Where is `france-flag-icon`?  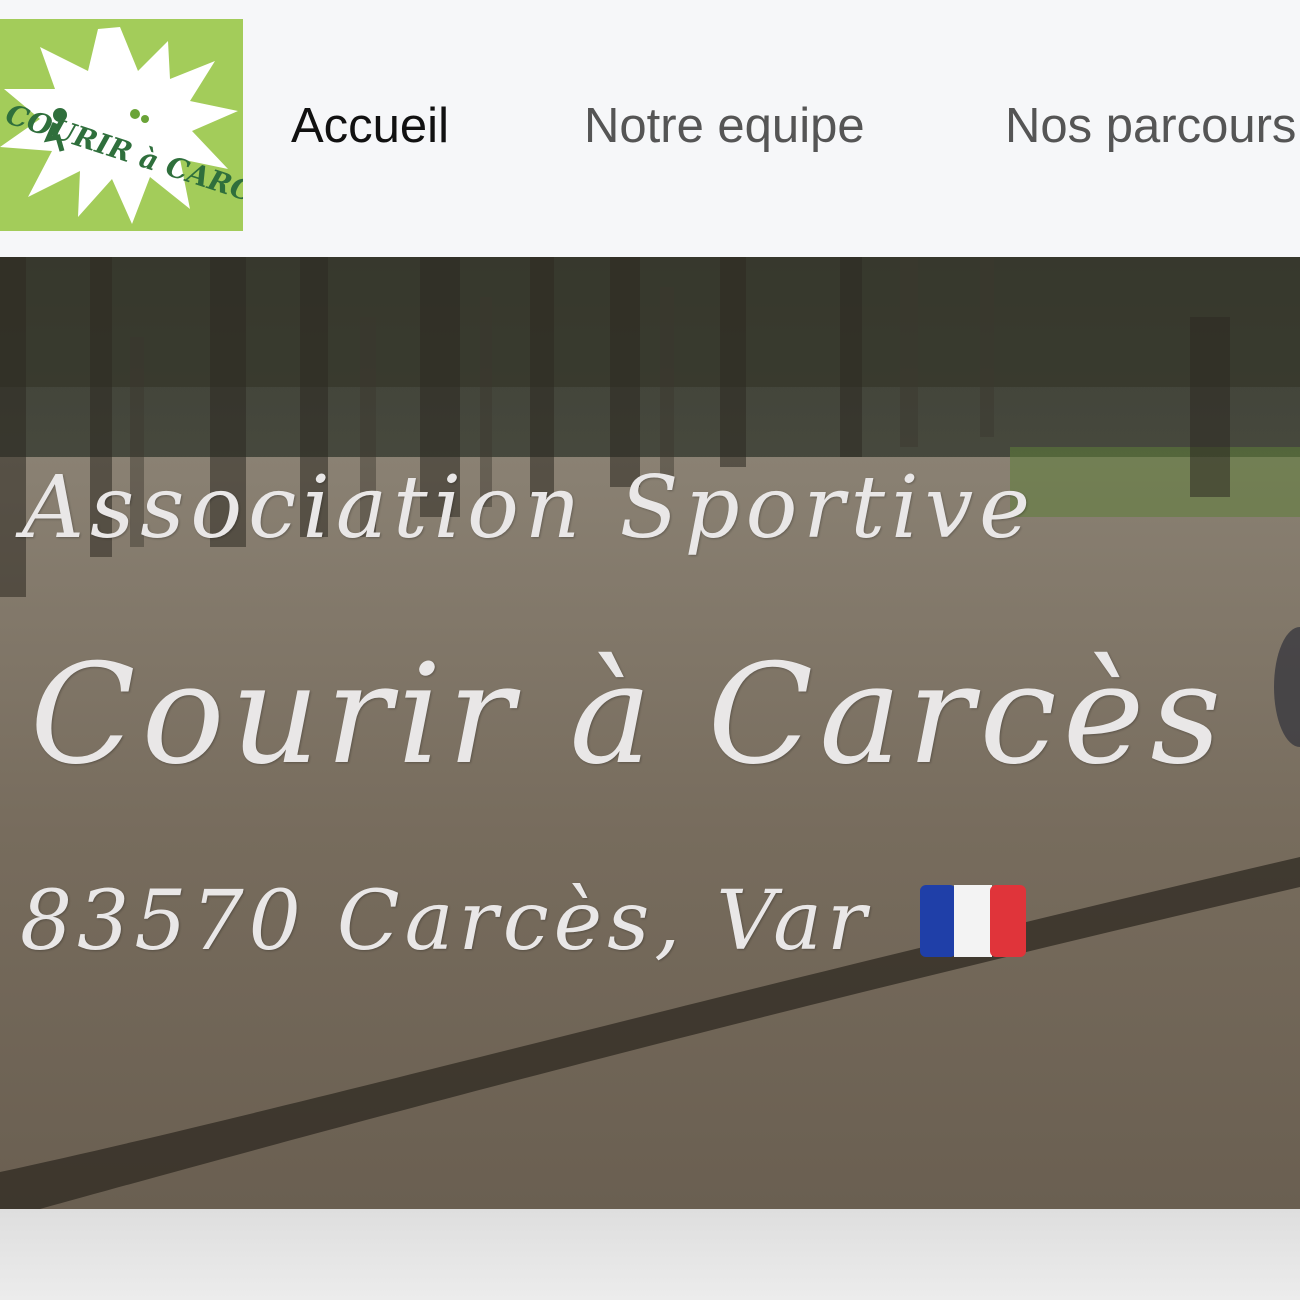 france-flag-icon is located at coordinates (973, 920).